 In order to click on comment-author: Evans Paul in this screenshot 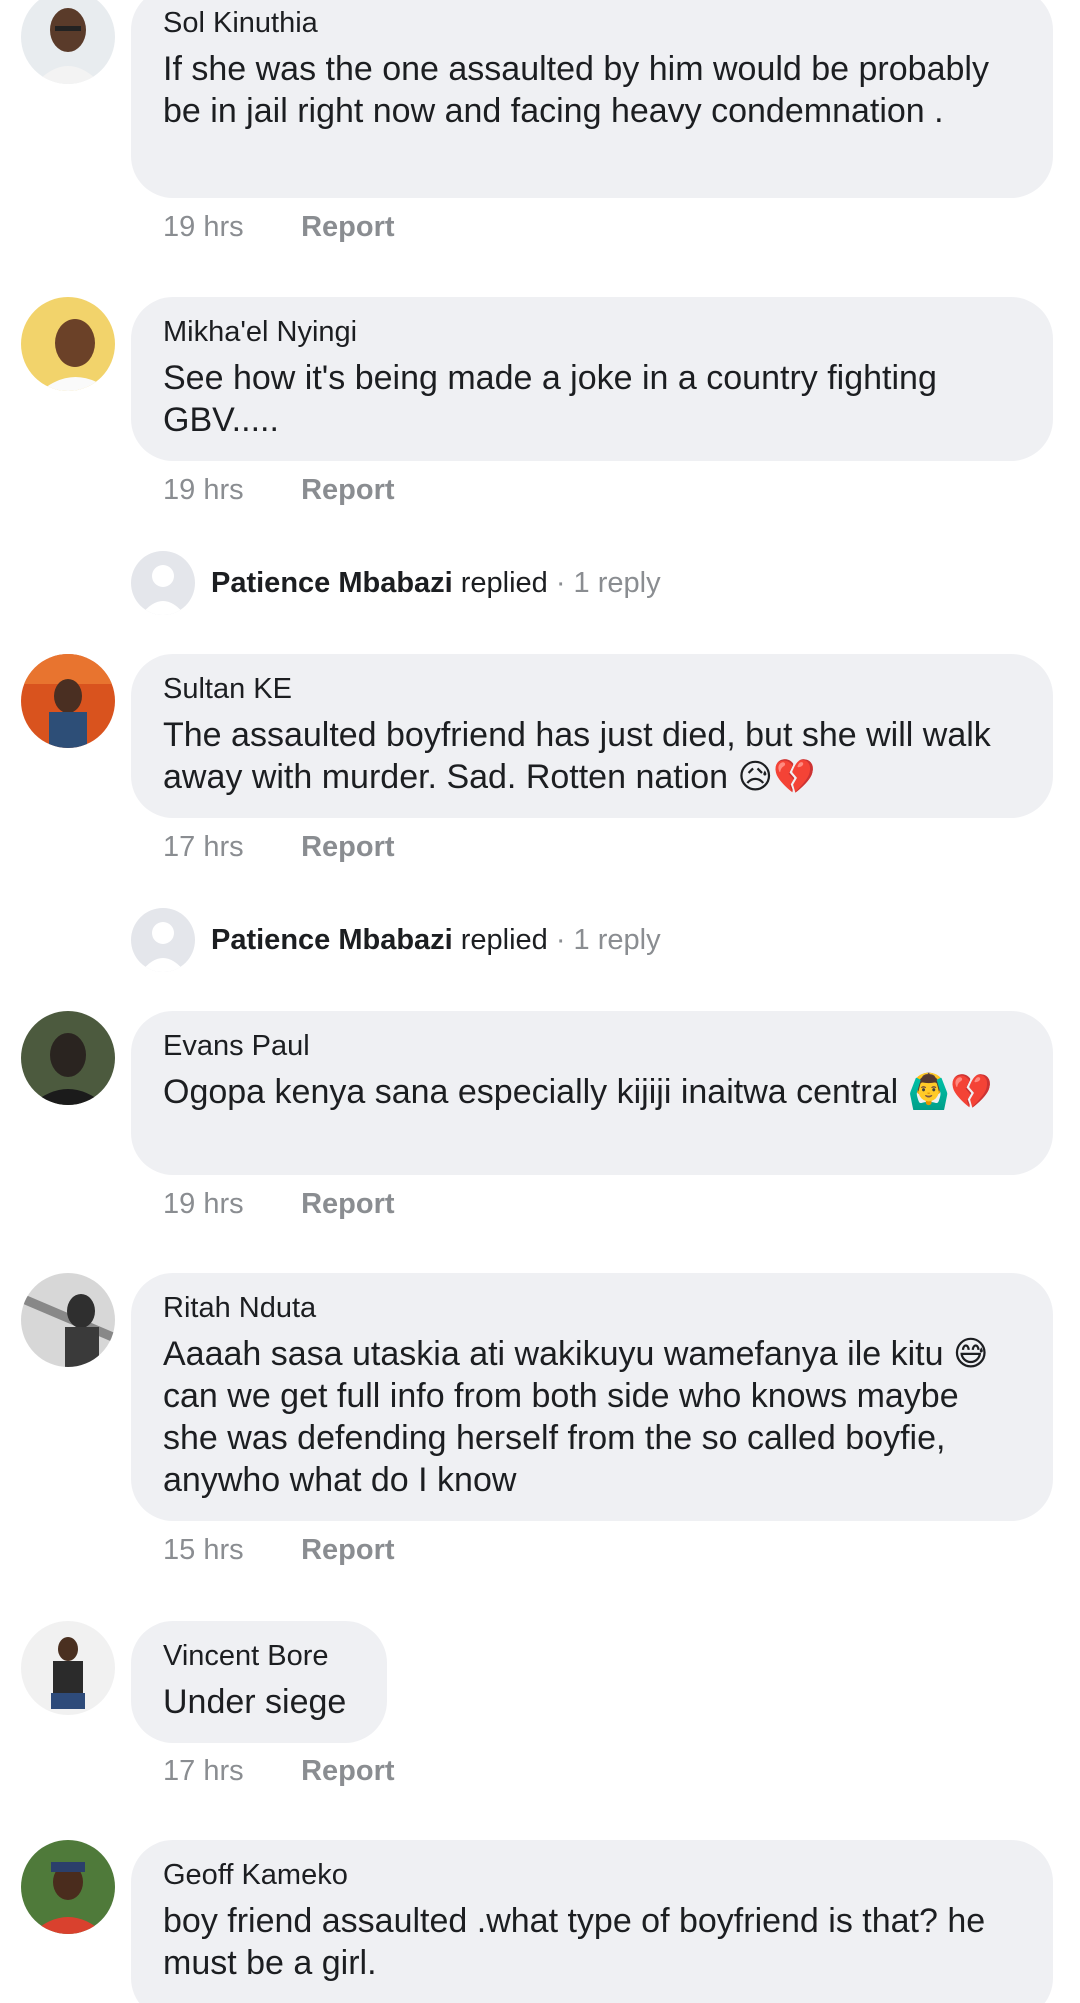, I will do `click(592, 1046)`.